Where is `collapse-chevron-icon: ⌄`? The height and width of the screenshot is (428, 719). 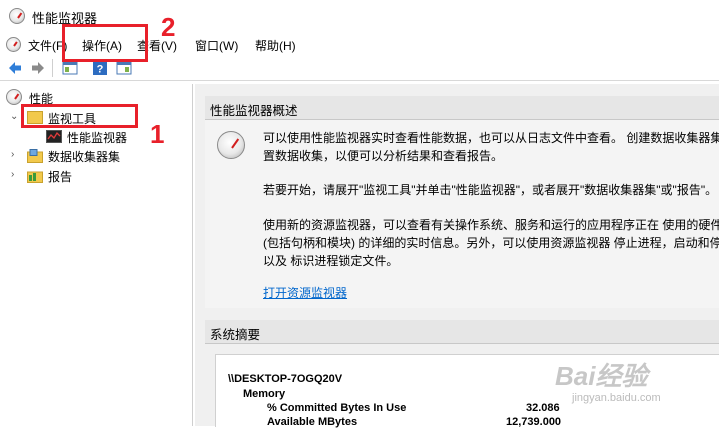
collapse-chevron-icon: ⌄ is located at coordinates (14, 116).